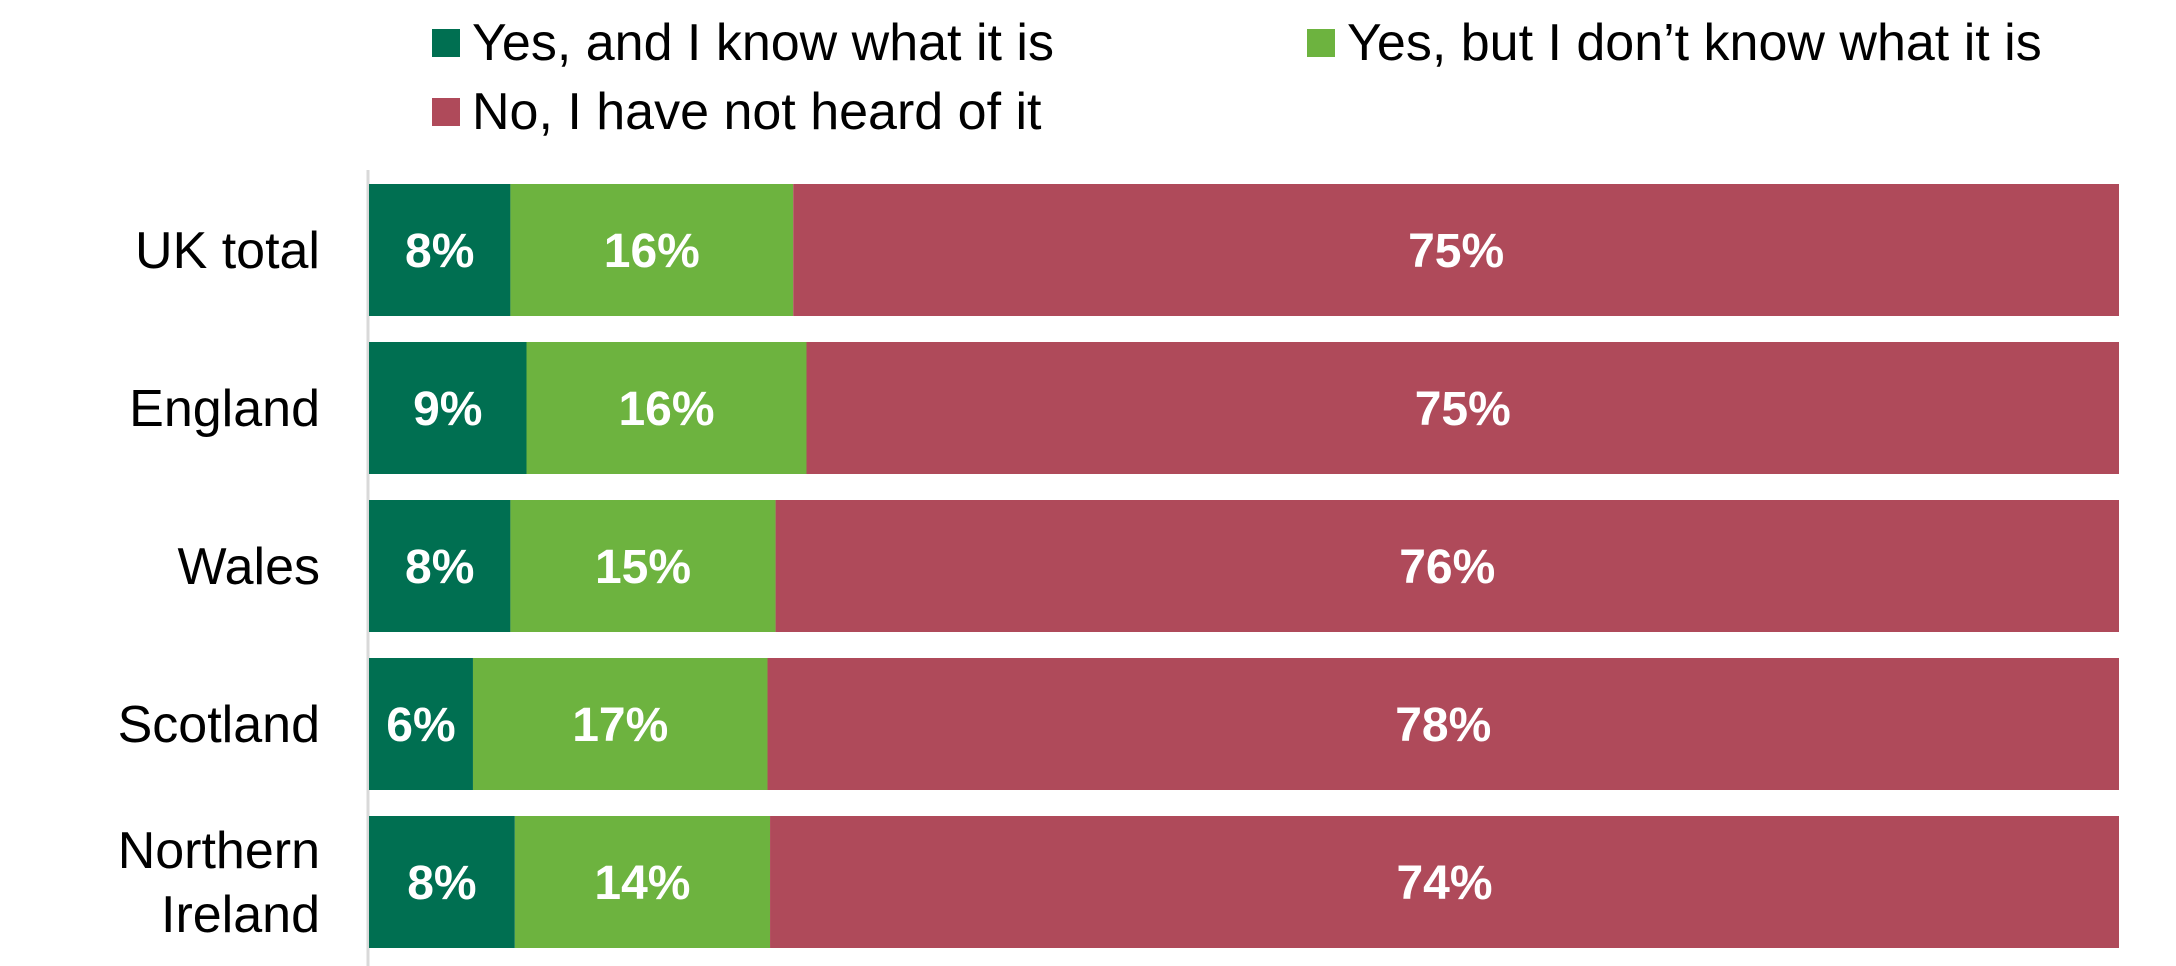 The width and height of the screenshot is (2176, 966). I want to click on category-label: Wales, so click(248, 567).